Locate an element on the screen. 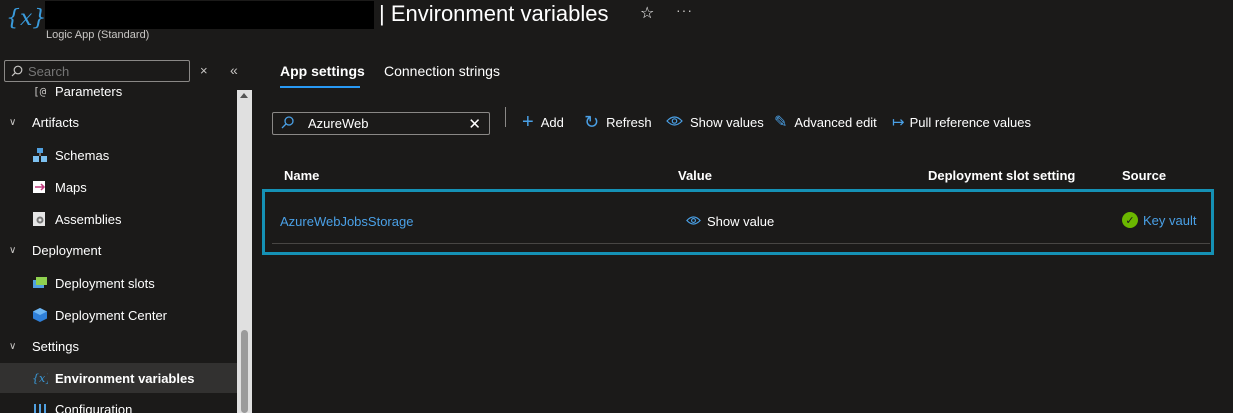  sidebar-item-deployment-center: Deployment Center is located at coordinates (118, 315).